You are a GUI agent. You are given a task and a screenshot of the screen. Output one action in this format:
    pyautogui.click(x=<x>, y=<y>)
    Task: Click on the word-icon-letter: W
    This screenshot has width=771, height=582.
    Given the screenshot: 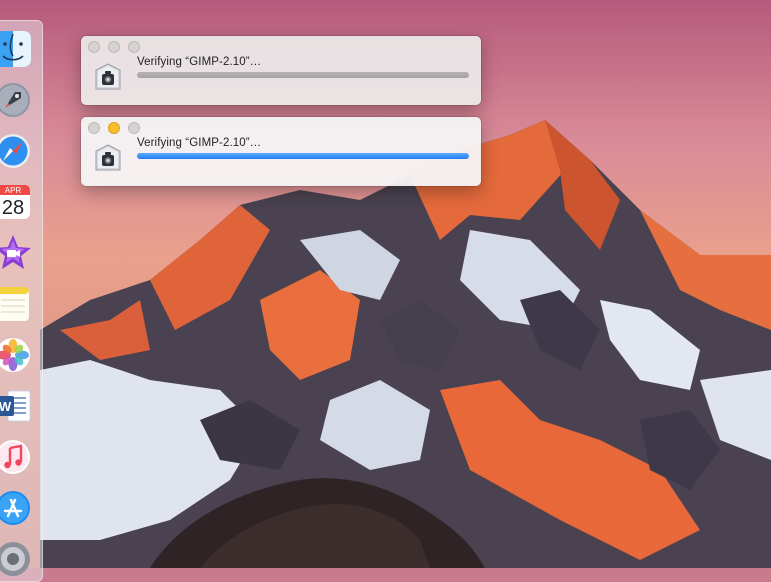 What is the action you would take?
    pyautogui.click(x=6, y=406)
    